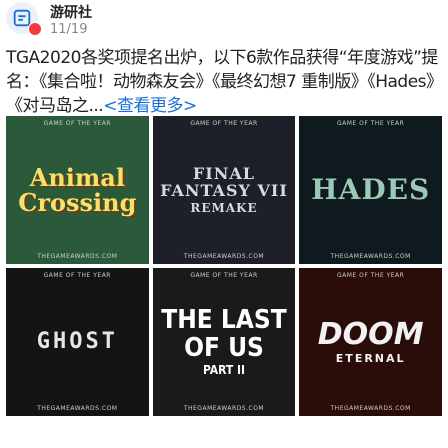  What do you see at coordinates (69, 29) in the screenshot?
I see `post-date: 11/19` at bounding box center [69, 29].